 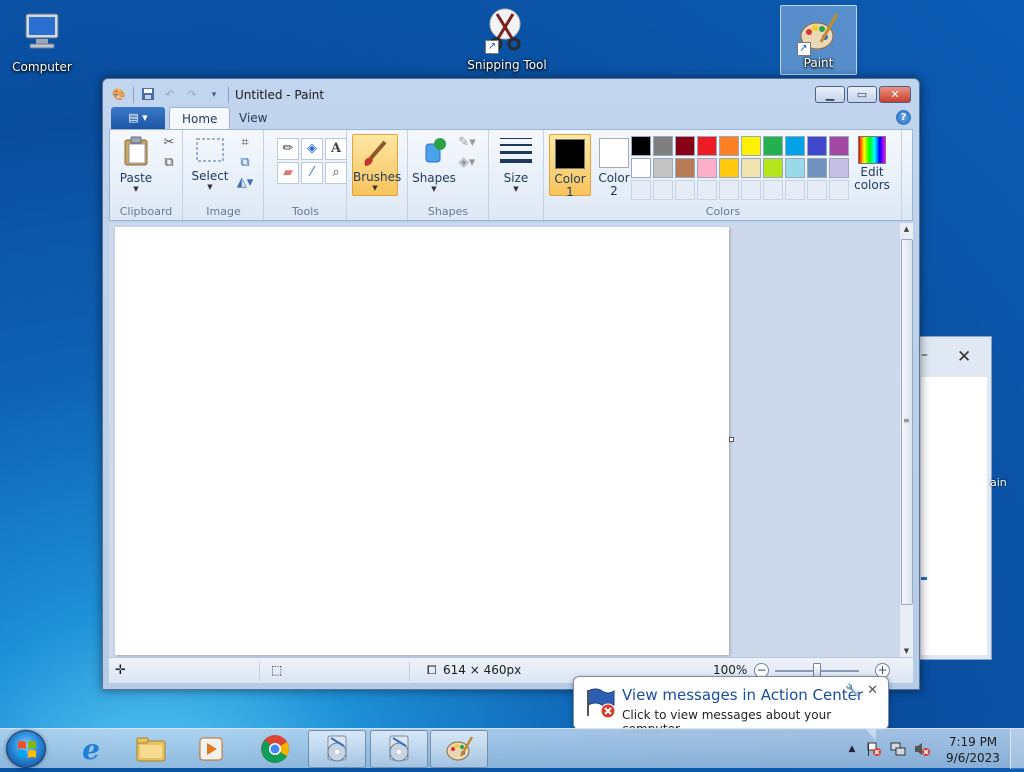 I want to click on size-button: Size ▼, so click(x=516, y=164).